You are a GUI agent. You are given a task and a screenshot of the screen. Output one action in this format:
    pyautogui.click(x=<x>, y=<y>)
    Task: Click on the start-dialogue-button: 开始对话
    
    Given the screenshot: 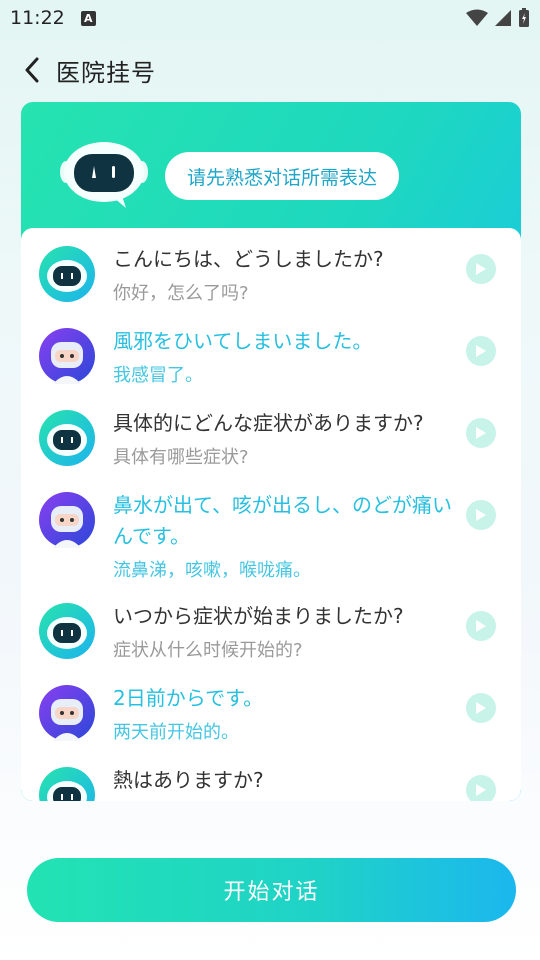 What is the action you would take?
    pyautogui.click(x=271, y=890)
    